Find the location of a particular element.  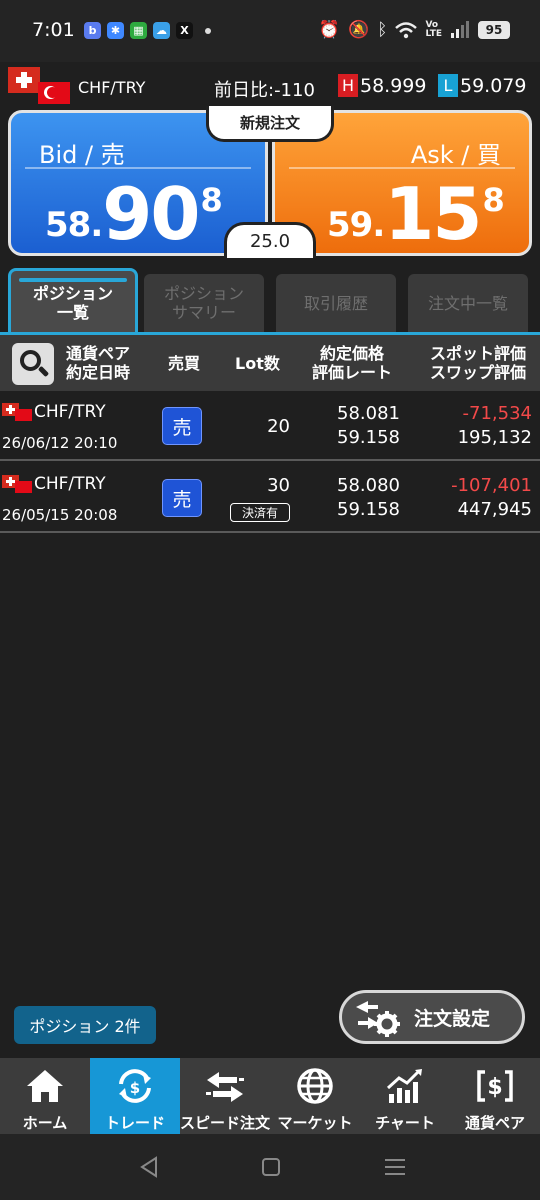

home-nav-icon is located at coordinates (271, 1167).